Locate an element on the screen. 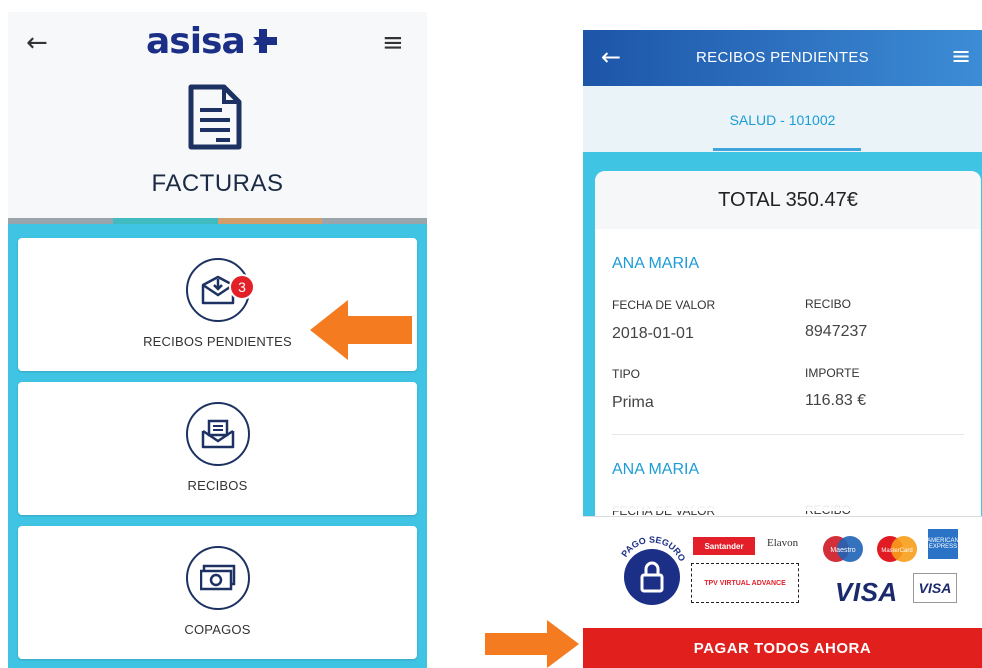 The width and height of the screenshot is (982, 668). recibos-card: RECIBOS is located at coordinates (217, 448).